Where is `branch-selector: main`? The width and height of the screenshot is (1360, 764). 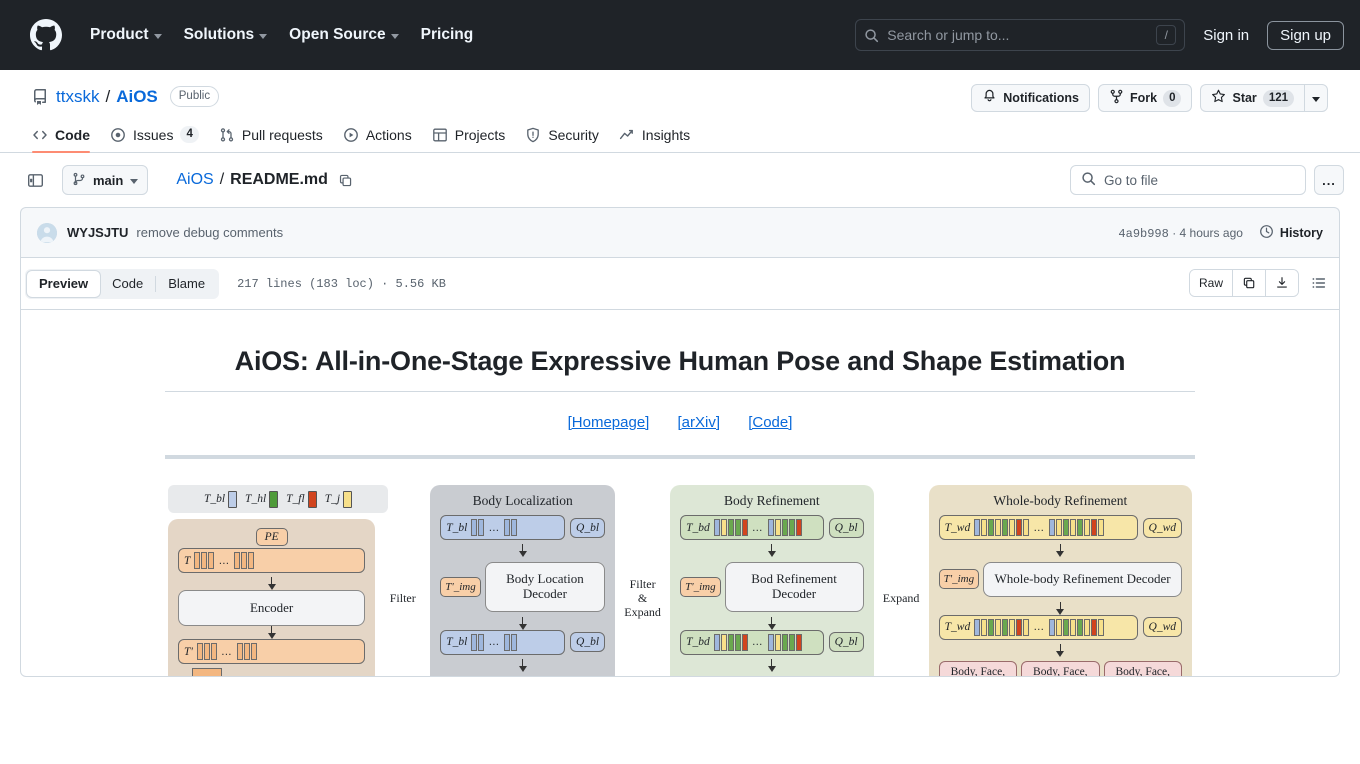 branch-selector: main is located at coordinates (105, 180).